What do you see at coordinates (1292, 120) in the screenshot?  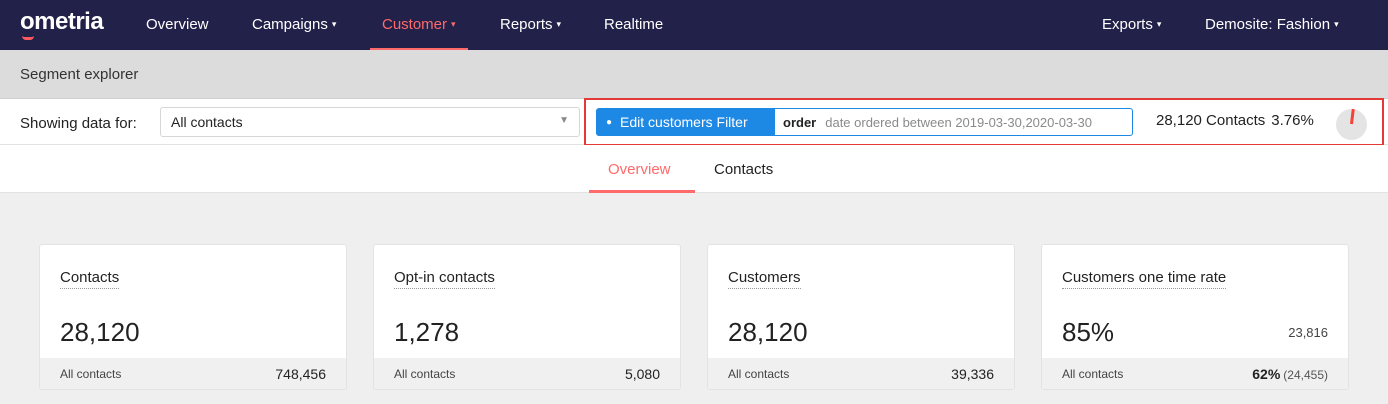 I see `contacts-percent: 3.76%` at bounding box center [1292, 120].